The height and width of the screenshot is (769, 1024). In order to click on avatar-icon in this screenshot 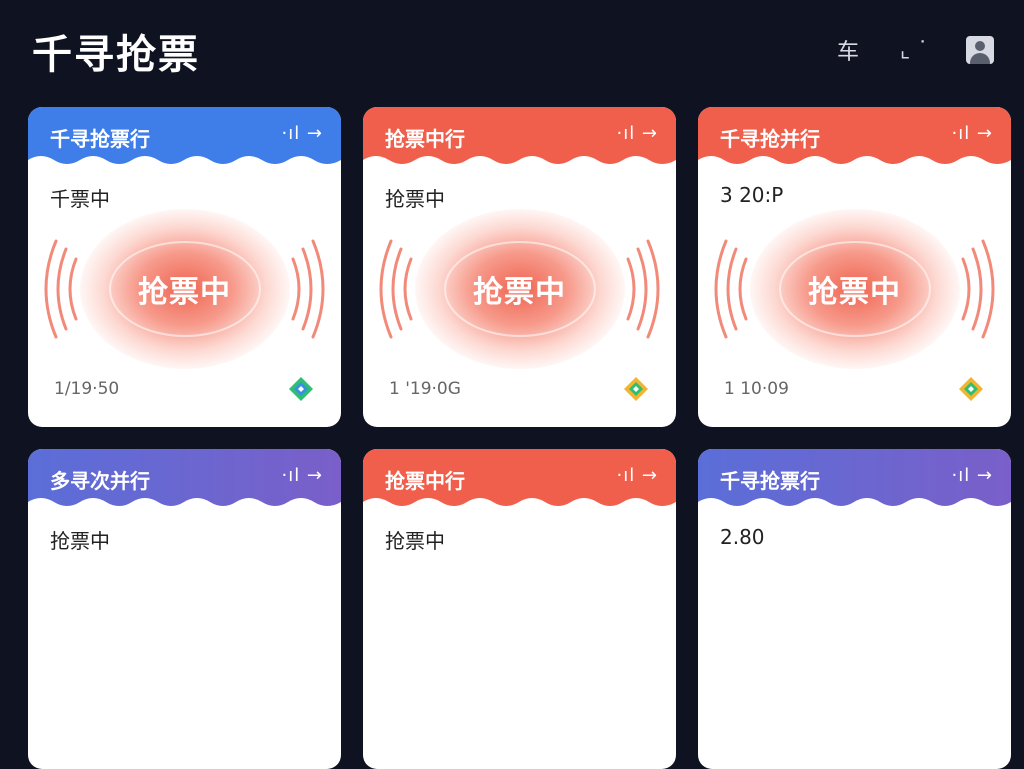, I will do `click(980, 50)`.